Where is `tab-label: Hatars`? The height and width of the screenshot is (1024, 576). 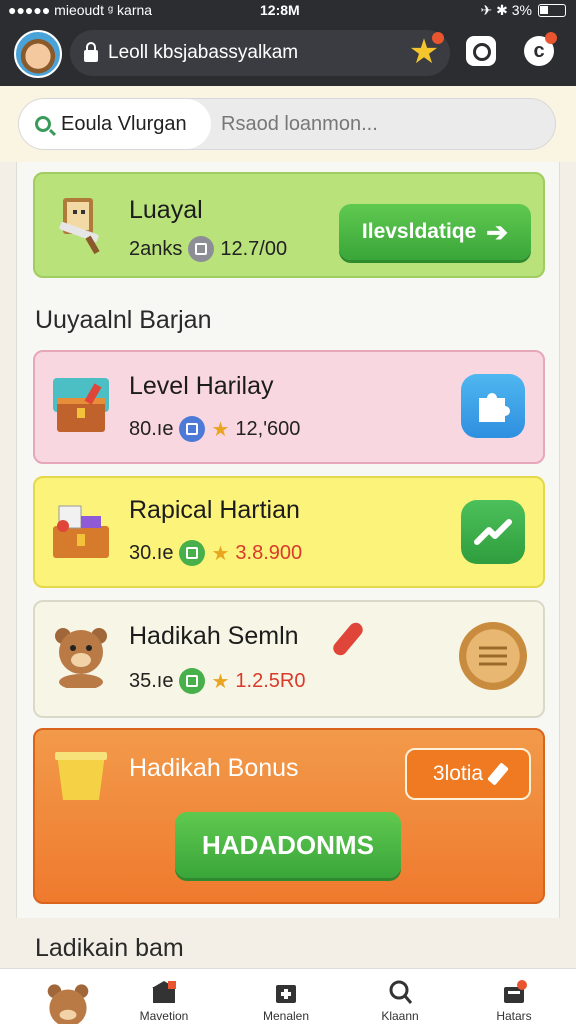 tab-label: Hatars is located at coordinates (514, 1016).